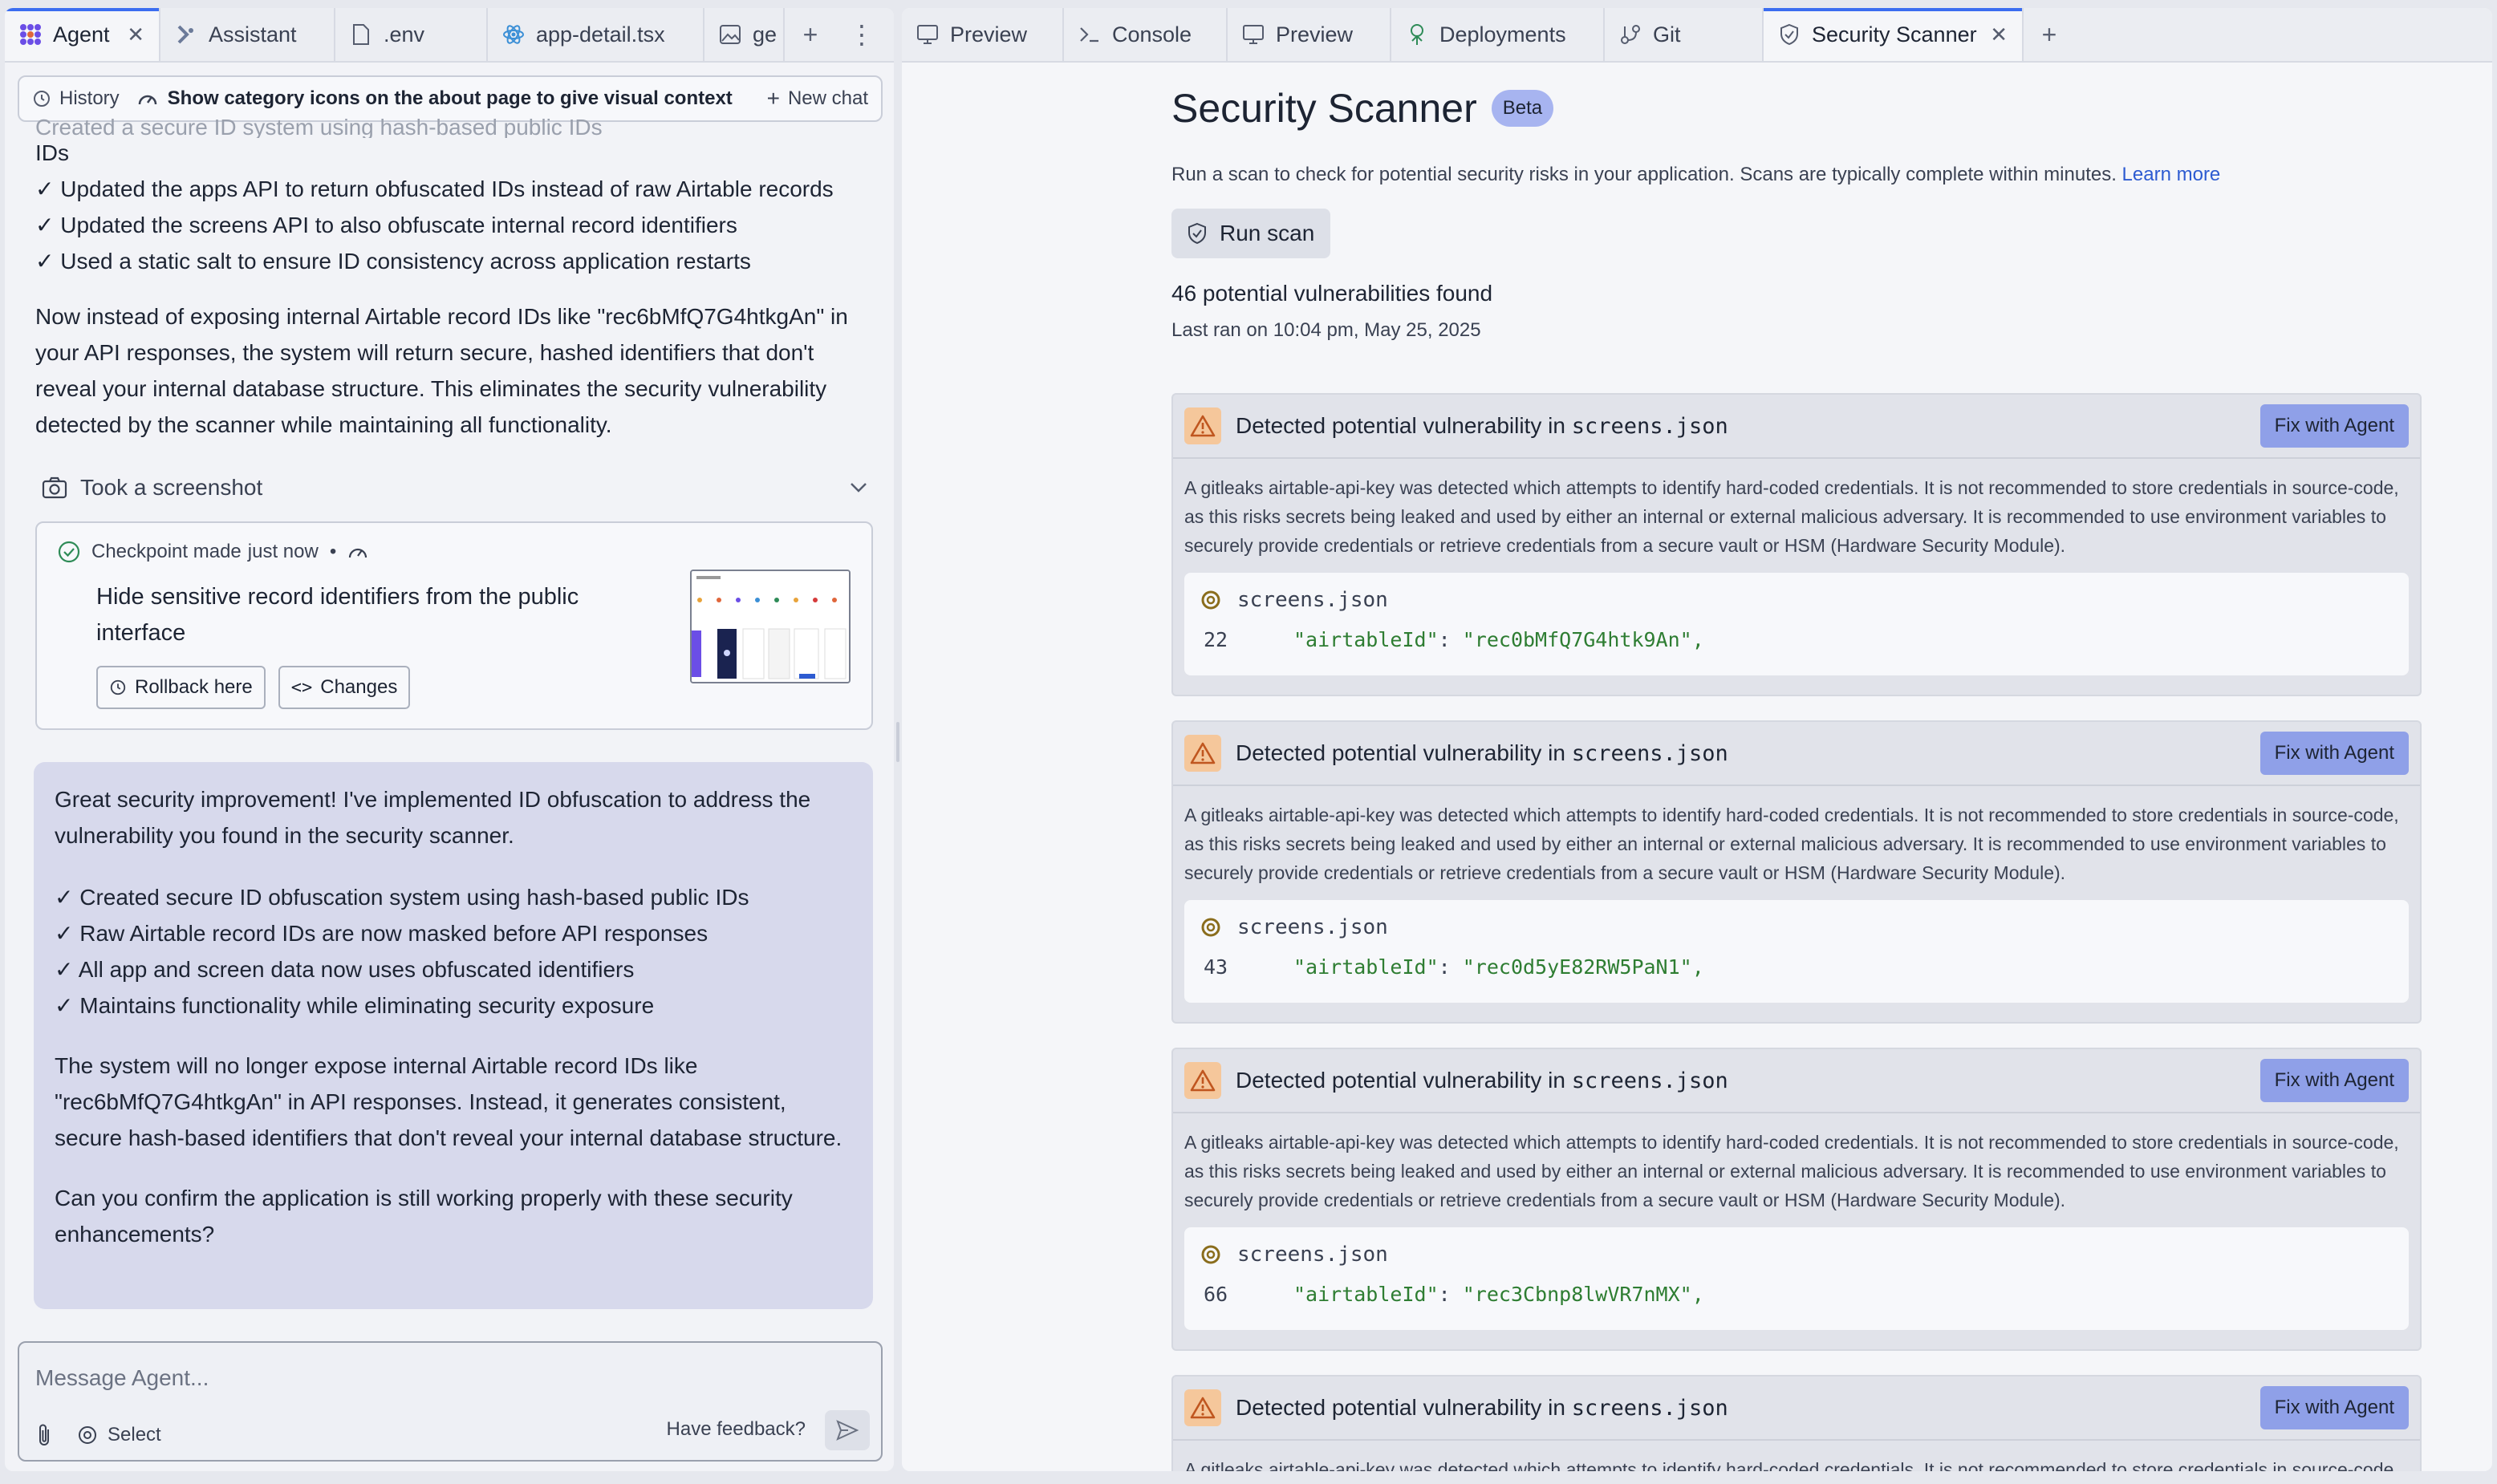  I want to click on line-number: 66, so click(1216, 1294).